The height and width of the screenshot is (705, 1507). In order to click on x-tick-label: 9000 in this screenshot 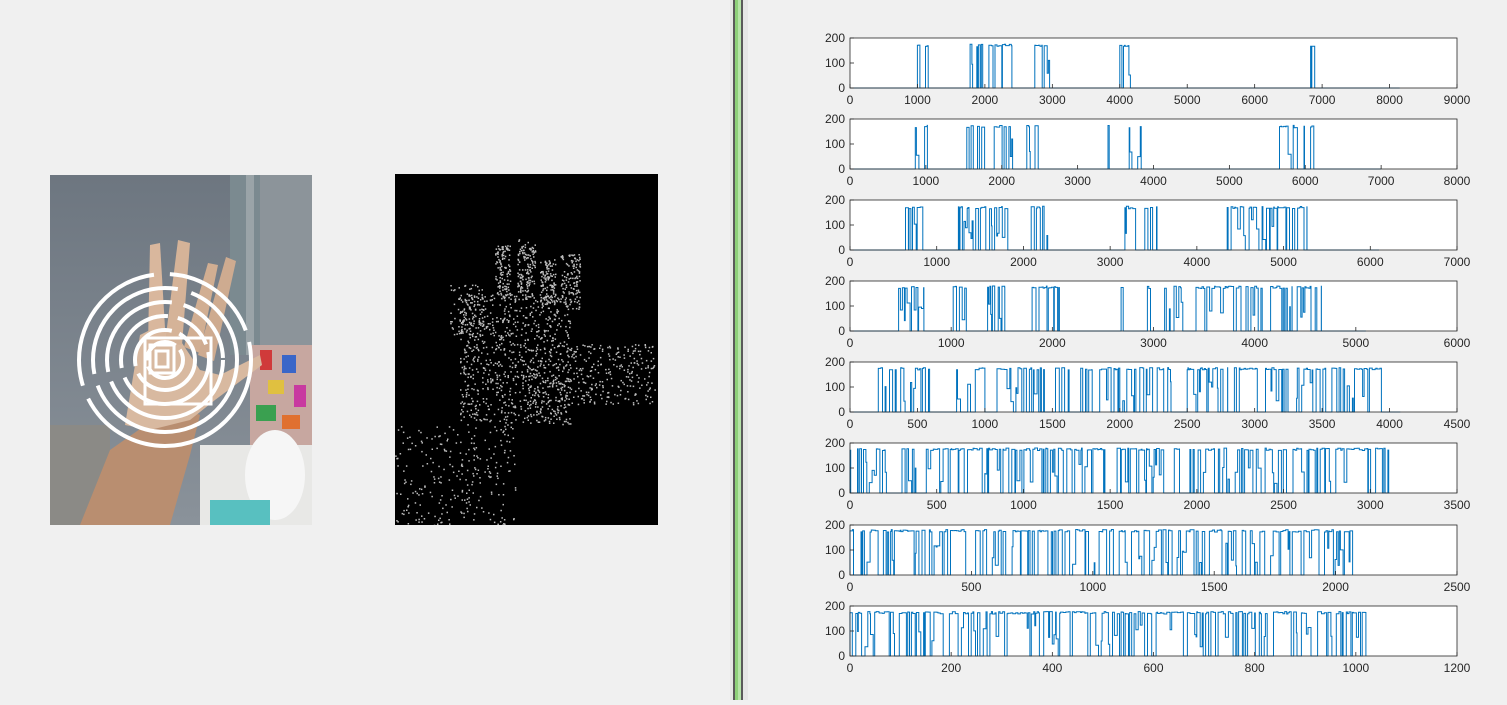, I will do `click(1457, 100)`.